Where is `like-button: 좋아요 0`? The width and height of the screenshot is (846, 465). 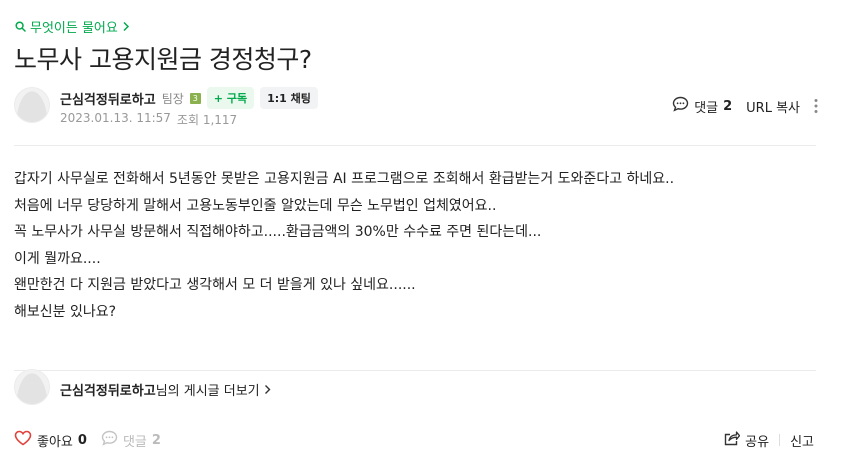 like-button: 좋아요 0 is located at coordinates (50, 440).